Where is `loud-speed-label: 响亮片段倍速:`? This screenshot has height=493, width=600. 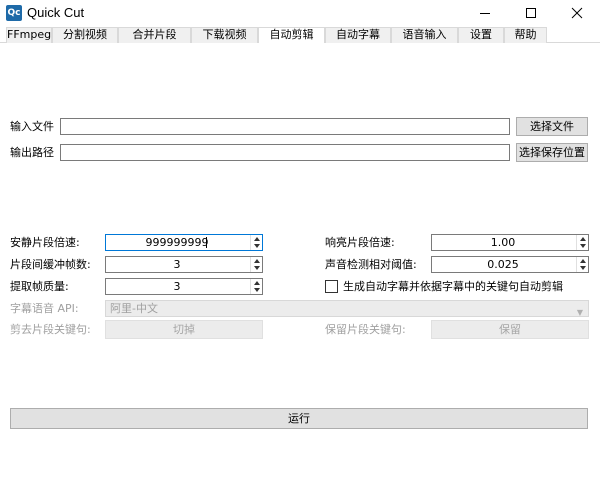
loud-speed-label: 响亮片段倍速: is located at coordinates (360, 242).